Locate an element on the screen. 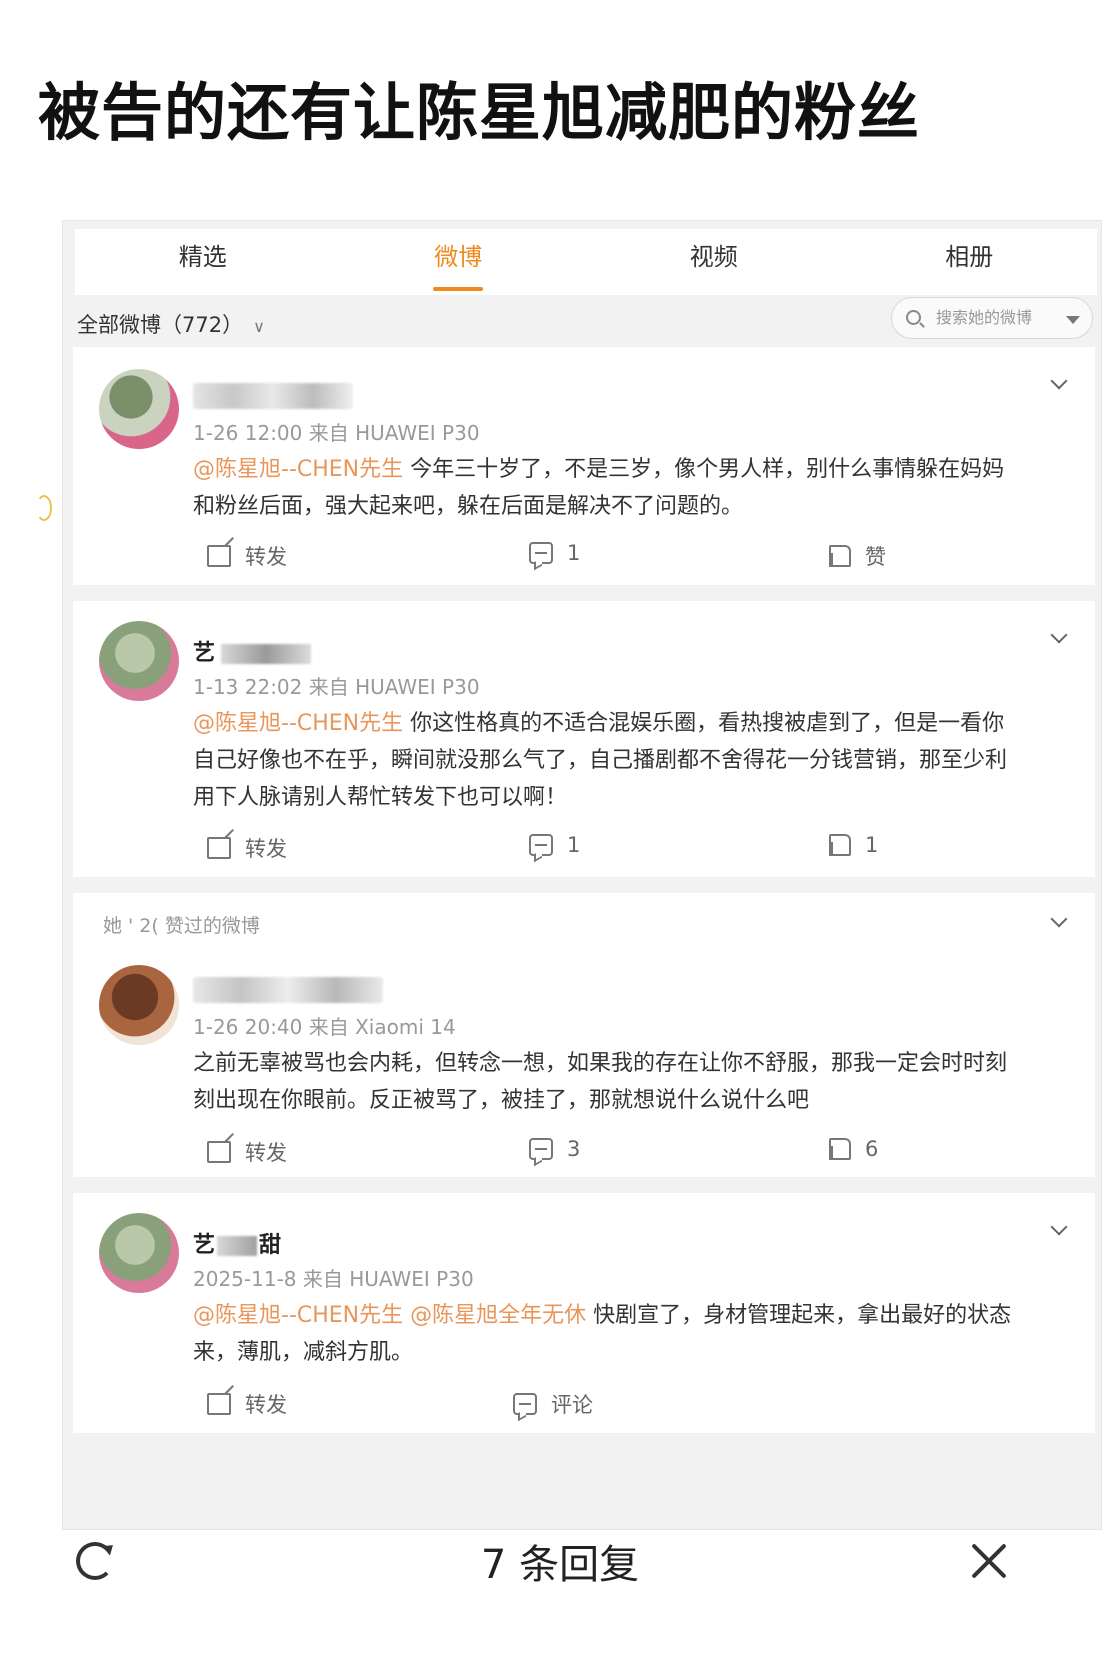 This screenshot has height=1663, width=1120. post-meta: 1-26 12:00 来自 HUAWEI P30 is located at coordinates (336, 433).